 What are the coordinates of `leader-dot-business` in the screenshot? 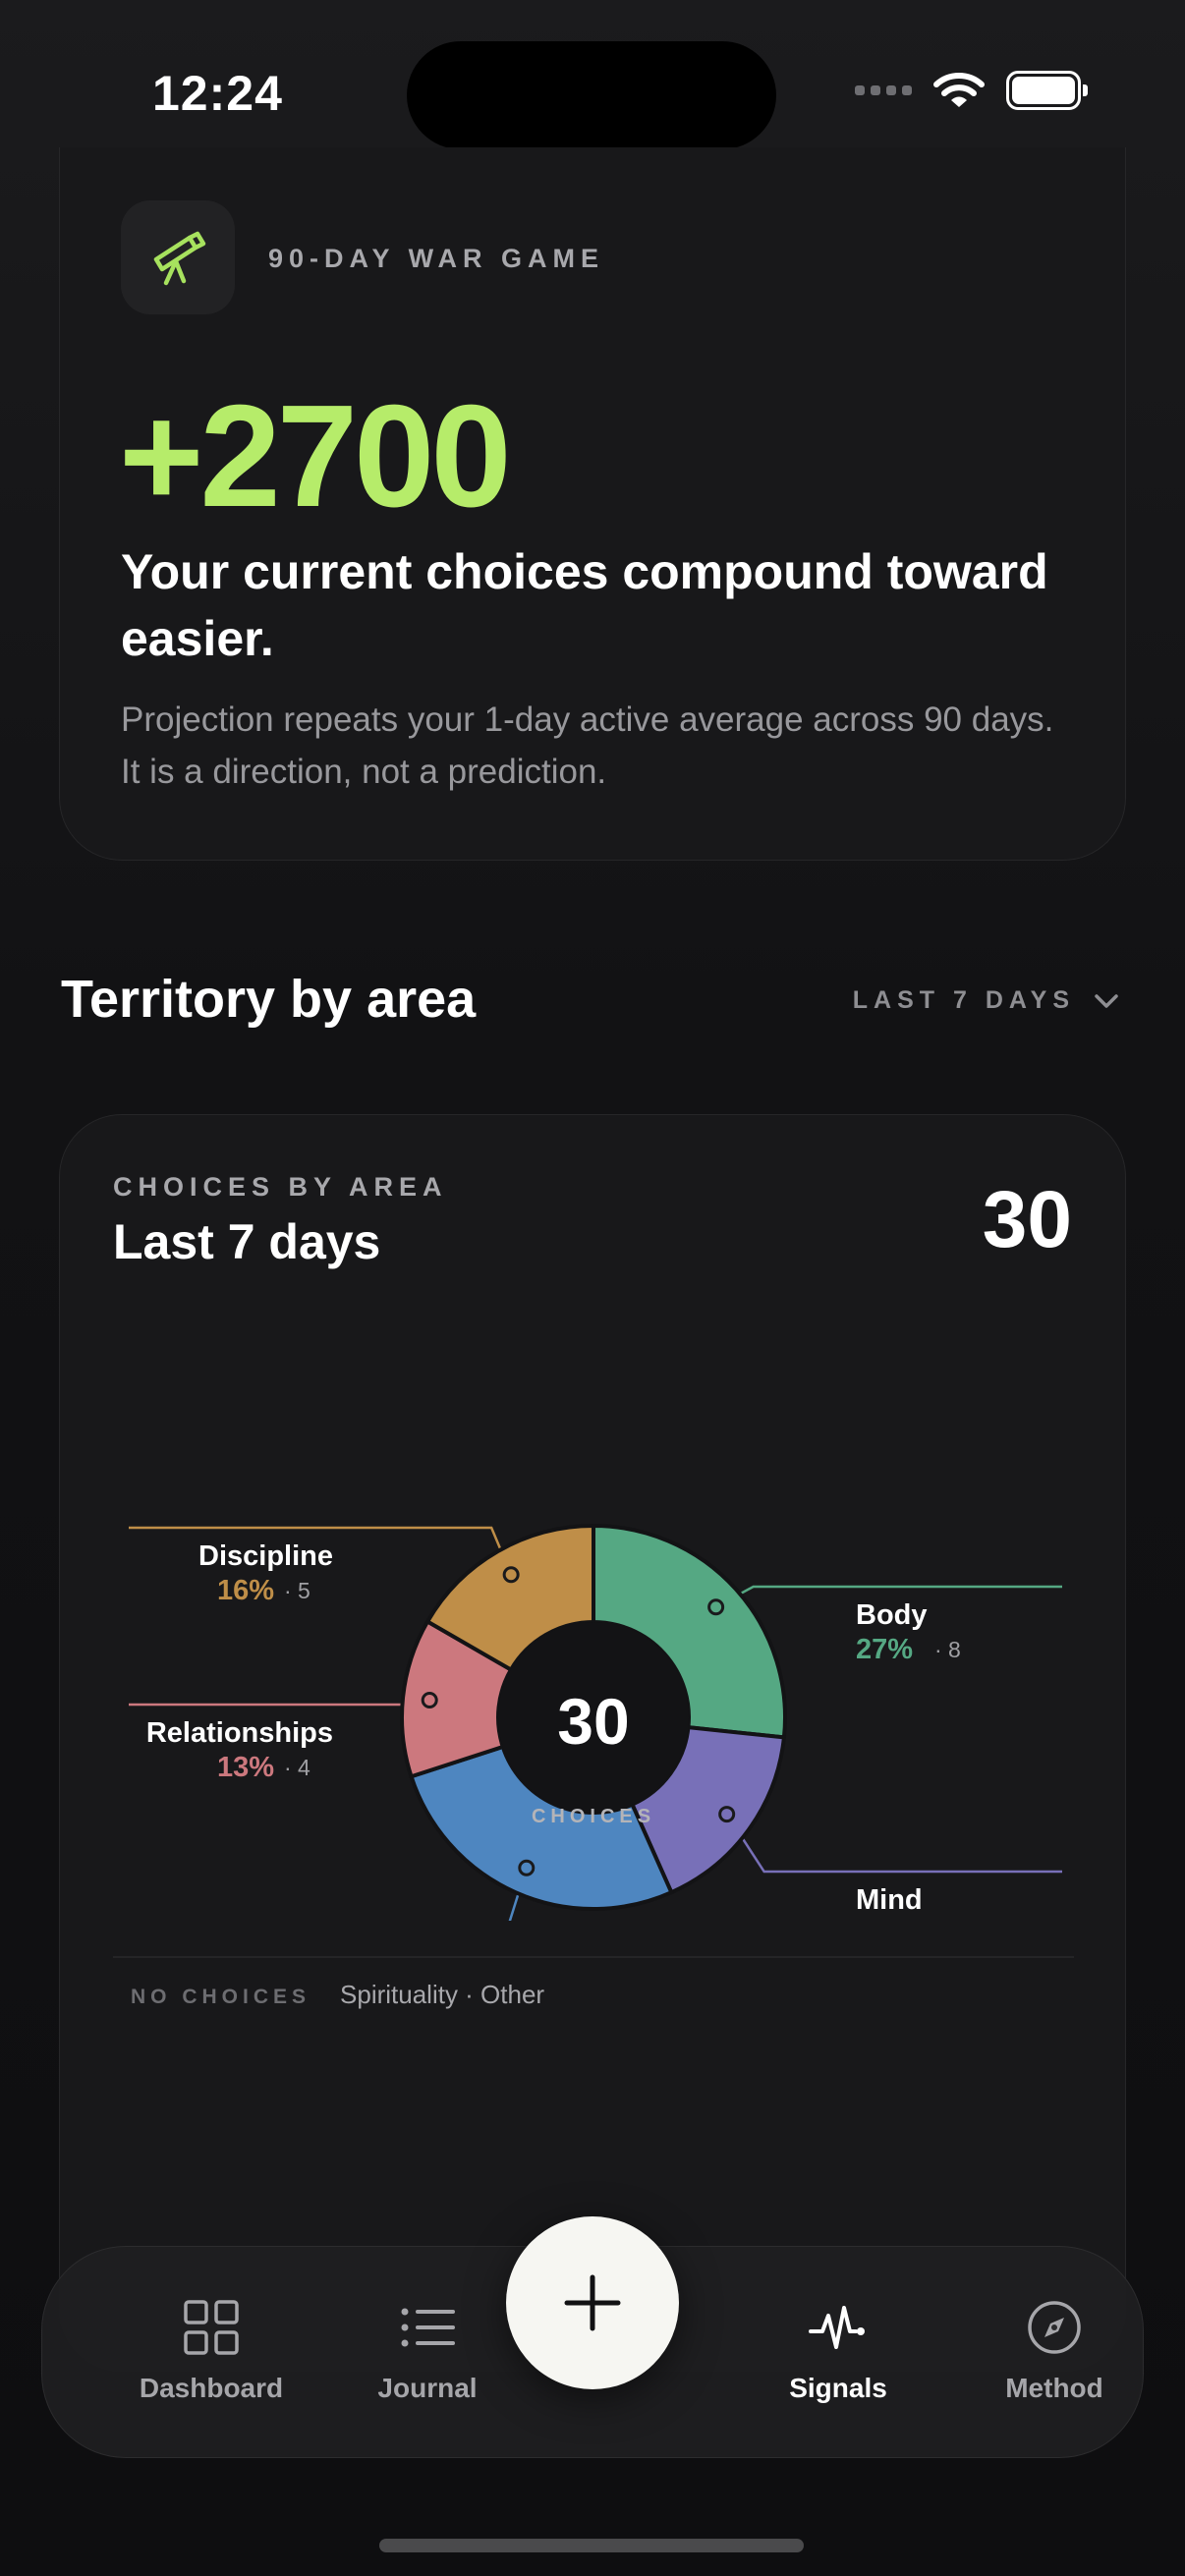 It's located at (527, 1867).